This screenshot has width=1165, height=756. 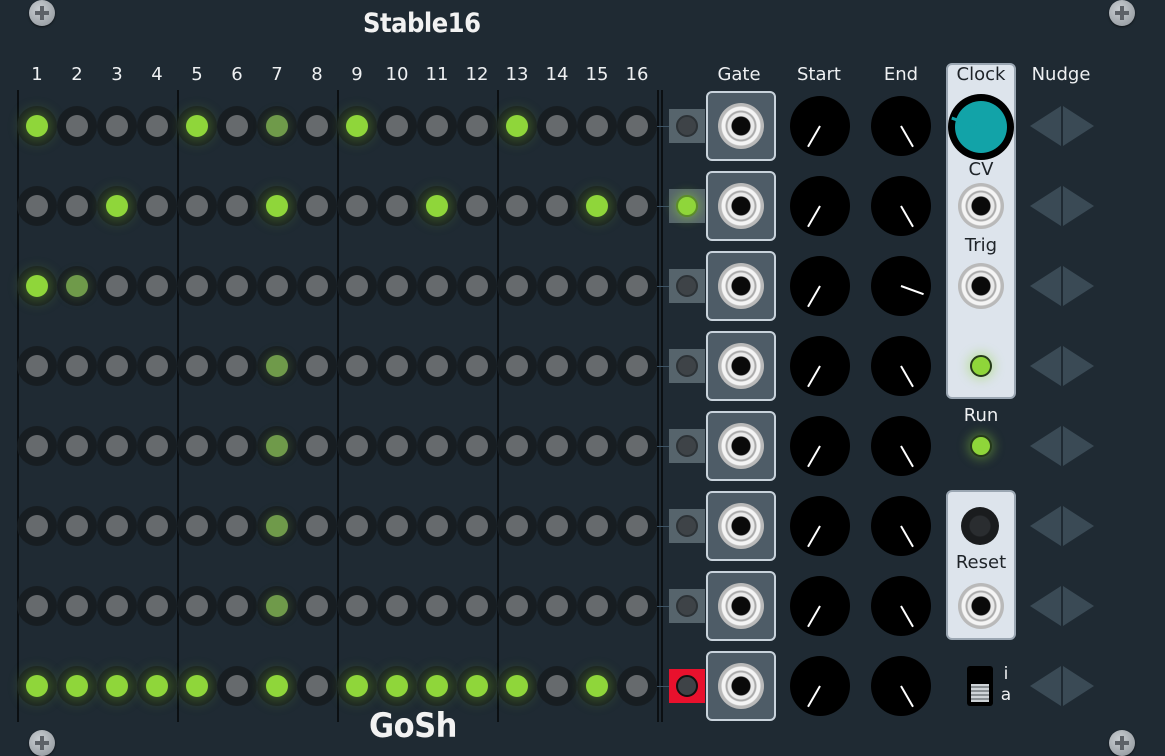 What do you see at coordinates (981, 127) in the screenshot?
I see `clock-knob` at bounding box center [981, 127].